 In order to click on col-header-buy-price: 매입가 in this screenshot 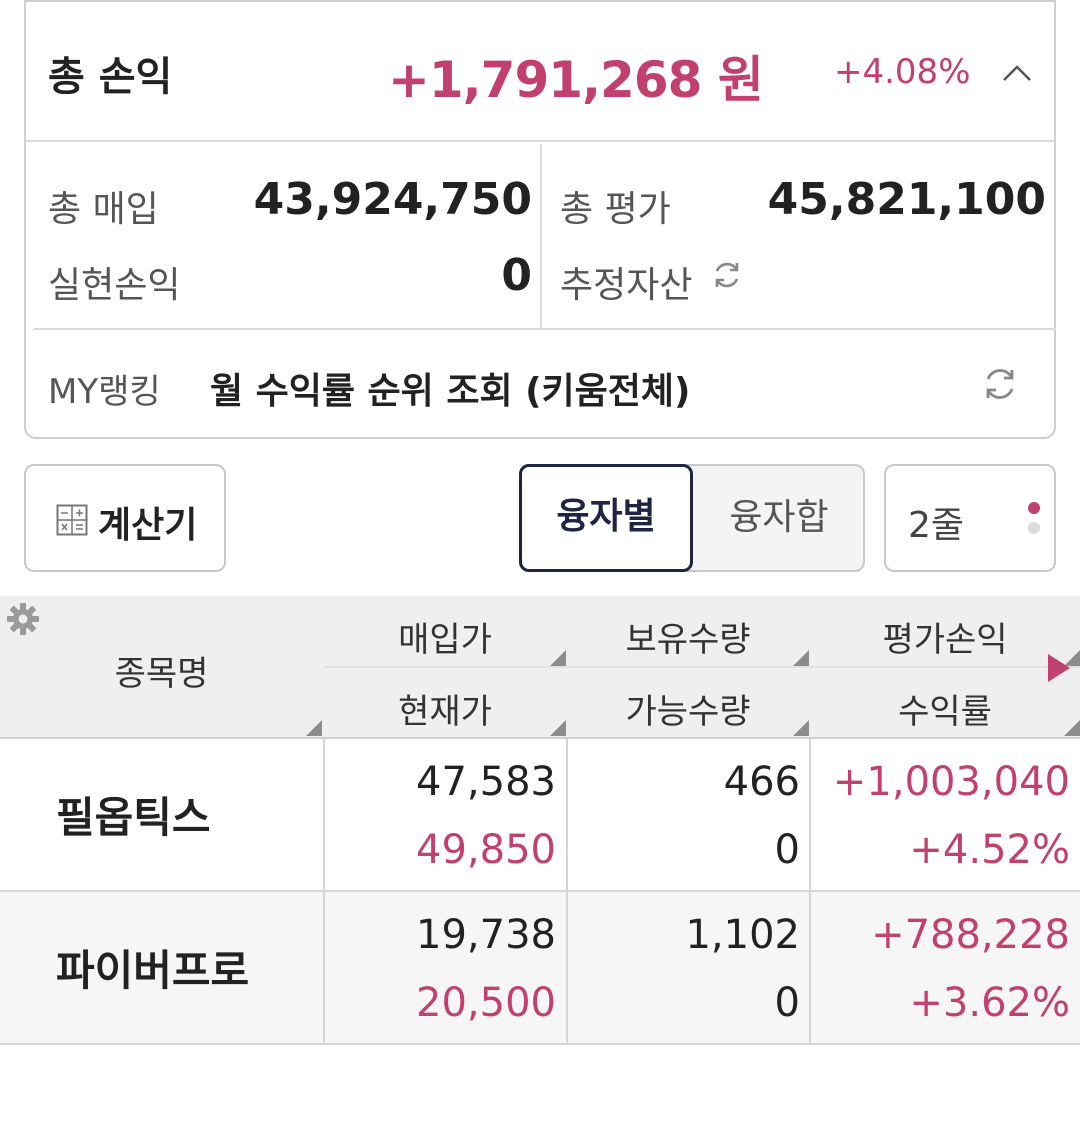, I will do `click(445, 636)`.